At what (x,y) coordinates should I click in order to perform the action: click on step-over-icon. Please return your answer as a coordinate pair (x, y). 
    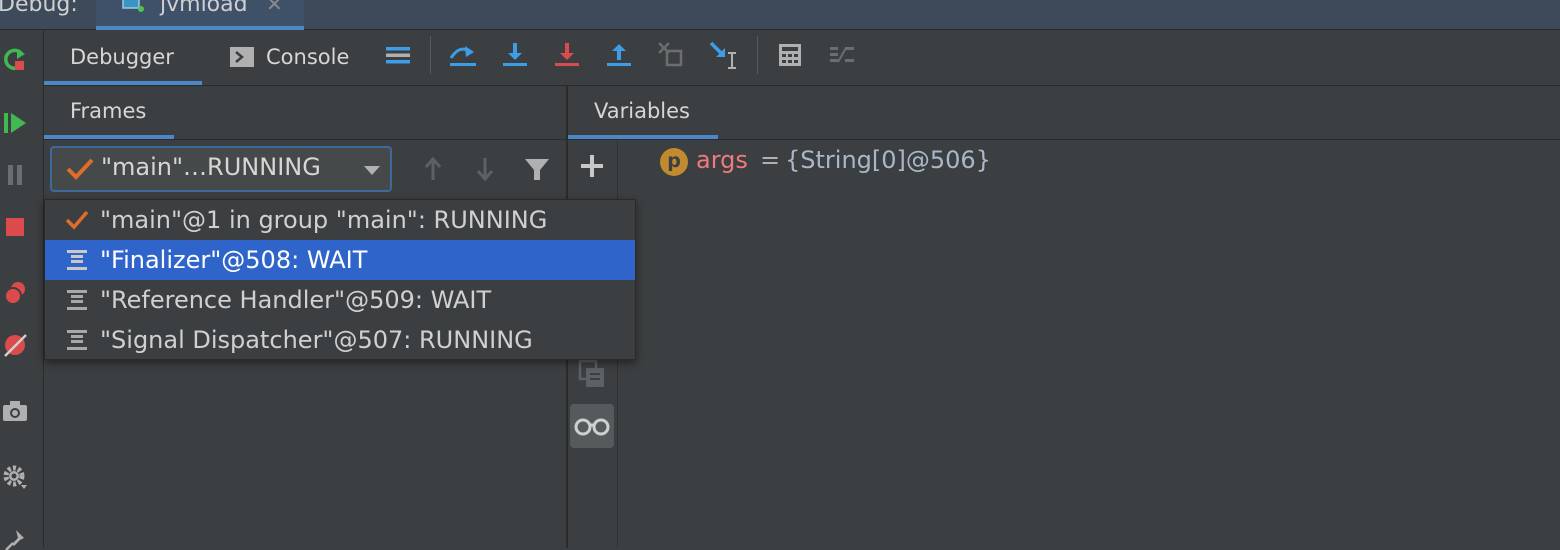
    Looking at the image, I should click on (463, 55).